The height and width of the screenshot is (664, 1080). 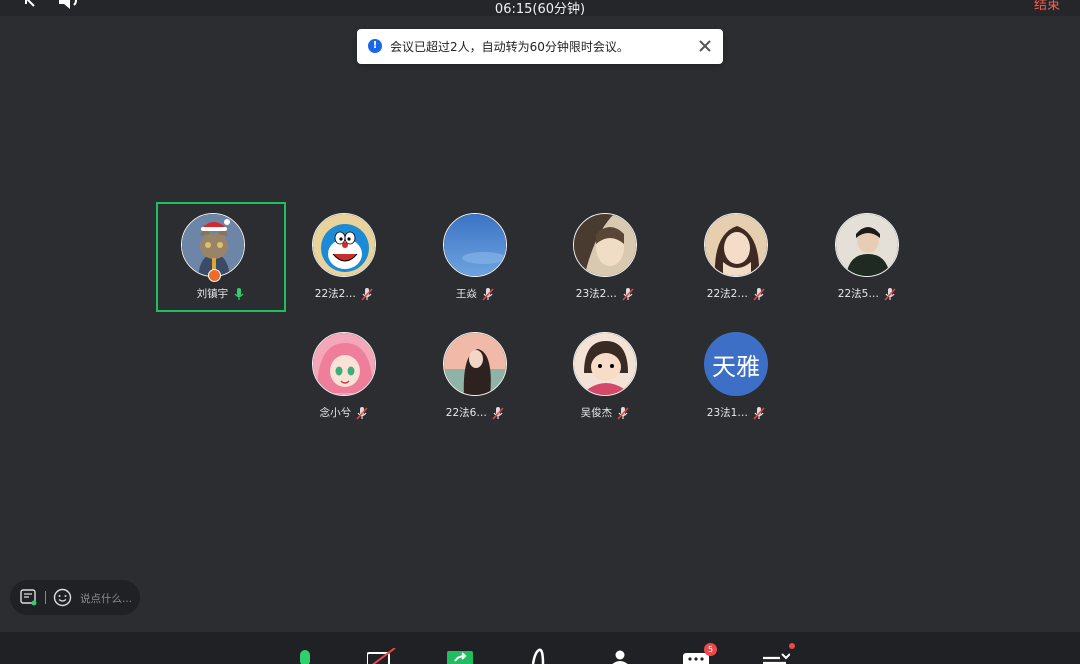 I want to click on microphone-icon, so click(x=305, y=656).